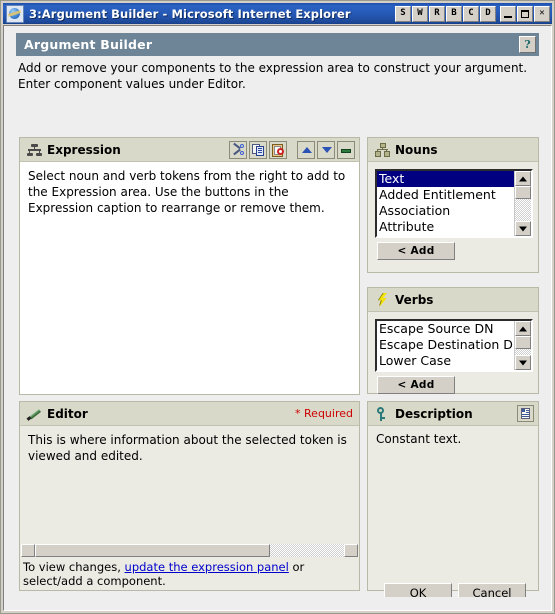 This screenshot has height=614, width=555. What do you see at coordinates (445, 211) in the screenshot?
I see `list-item: Association` at bounding box center [445, 211].